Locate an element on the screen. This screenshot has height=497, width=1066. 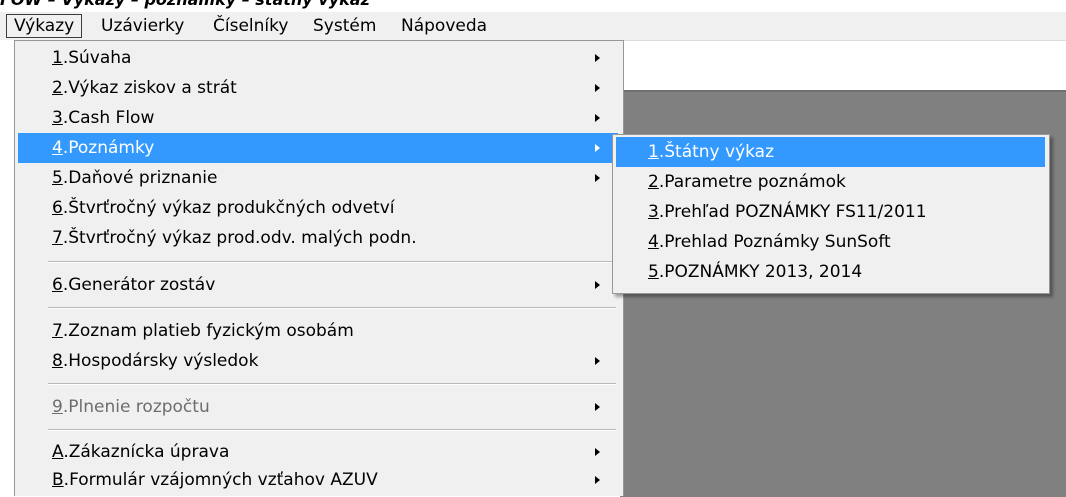
menu-item-label: 9.Plnenie rozpočtu is located at coordinates (131, 407).